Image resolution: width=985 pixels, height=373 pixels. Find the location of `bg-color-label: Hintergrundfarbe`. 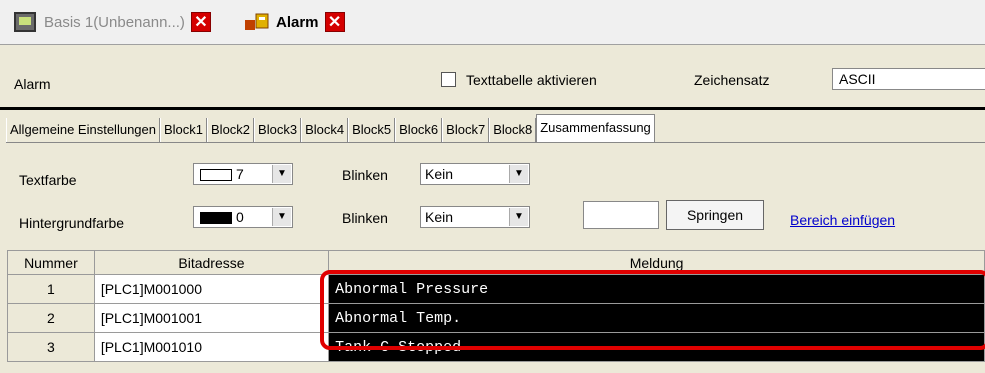

bg-color-label: Hintergrundfarbe is located at coordinates (72, 223).